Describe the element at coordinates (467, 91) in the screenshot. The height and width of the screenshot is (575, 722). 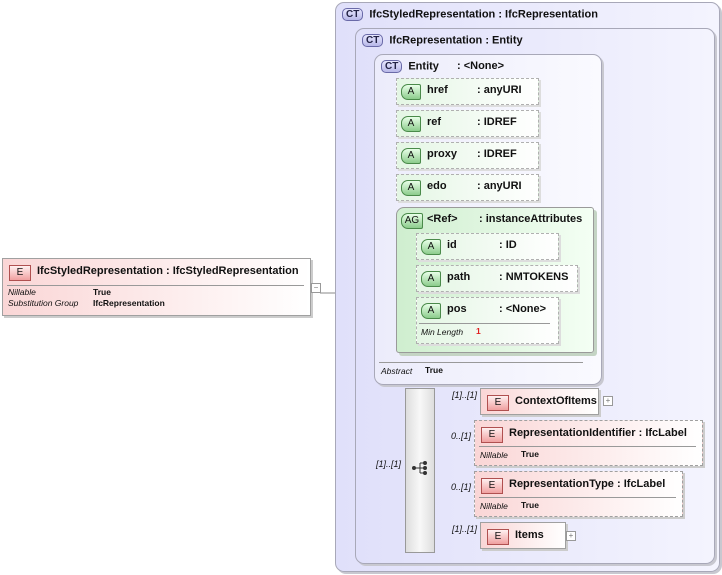
I see `attribute-href: Ahref : anyURI` at that location.